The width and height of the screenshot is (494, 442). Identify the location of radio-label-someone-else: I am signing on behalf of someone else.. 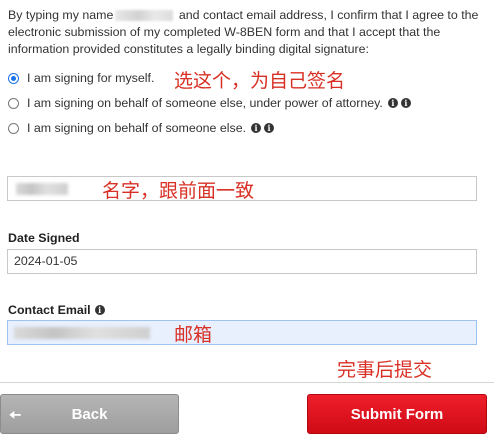
(137, 128).